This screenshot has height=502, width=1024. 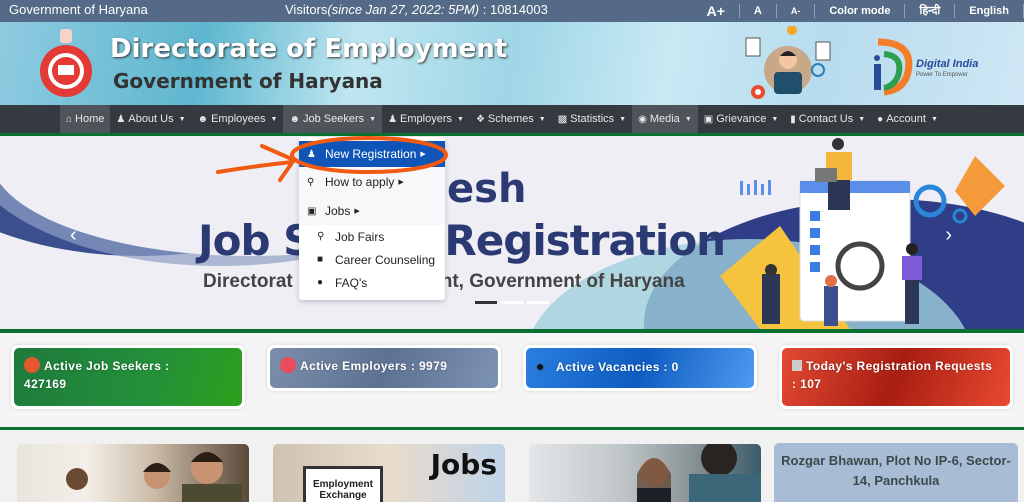 What do you see at coordinates (540, 366) in the screenshot?
I see `person-icon: ●` at bounding box center [540, 366].